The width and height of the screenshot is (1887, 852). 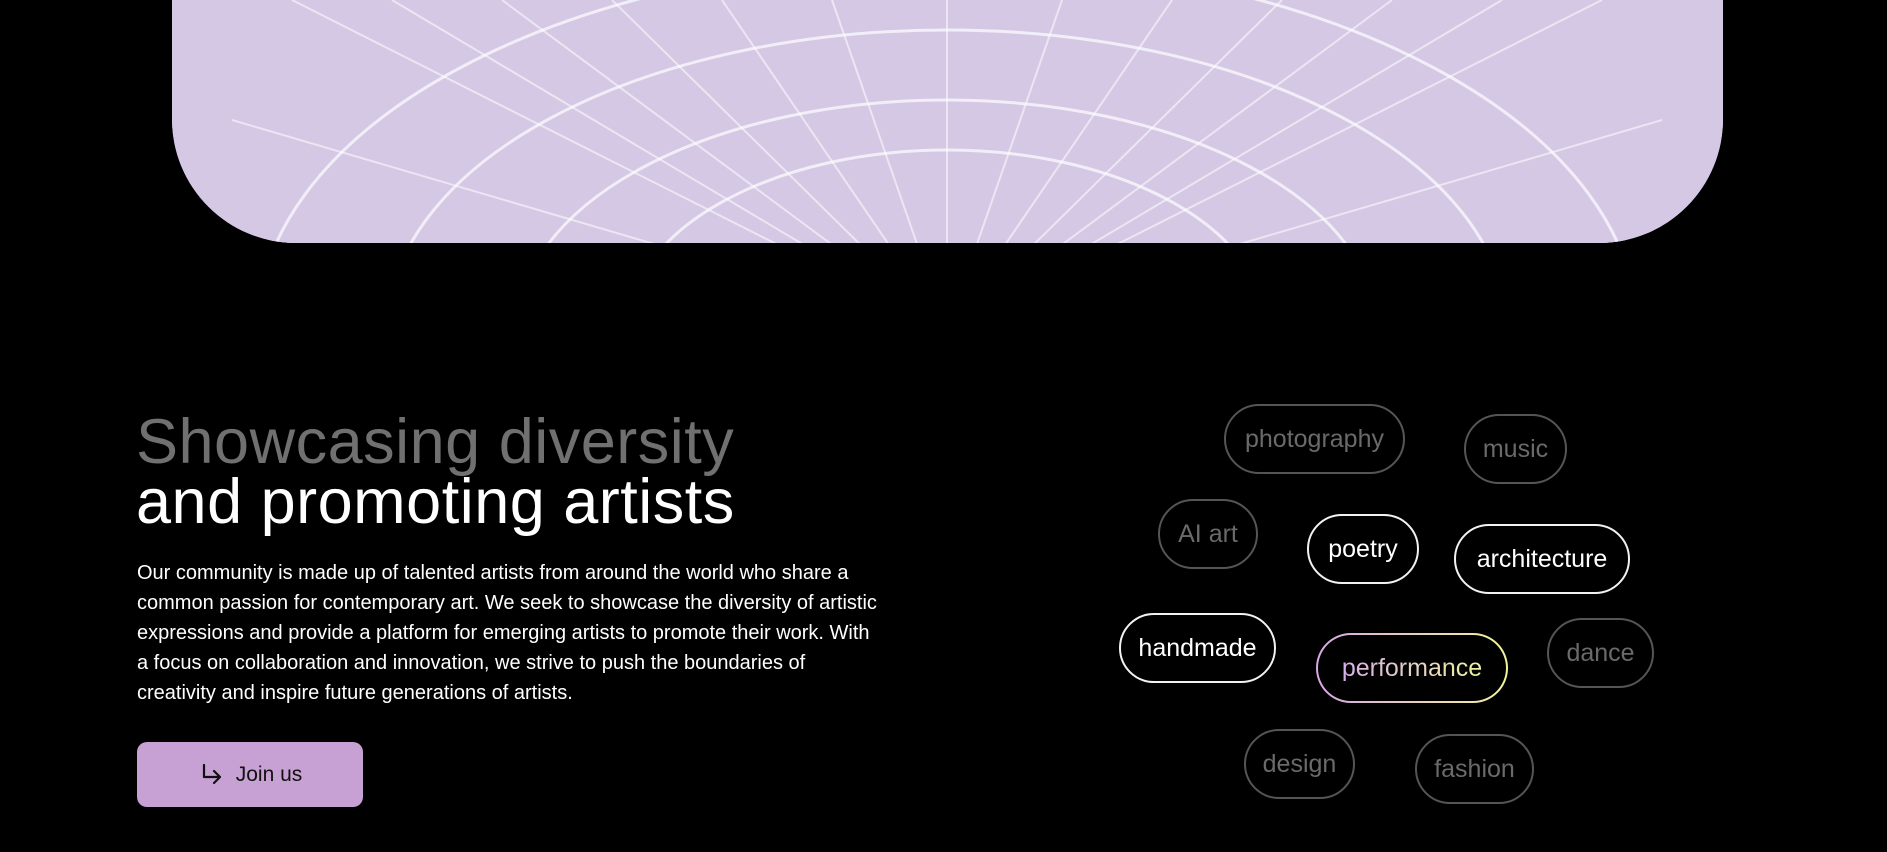 I want to click on tag-music: music, so click(x=1515, y=449).